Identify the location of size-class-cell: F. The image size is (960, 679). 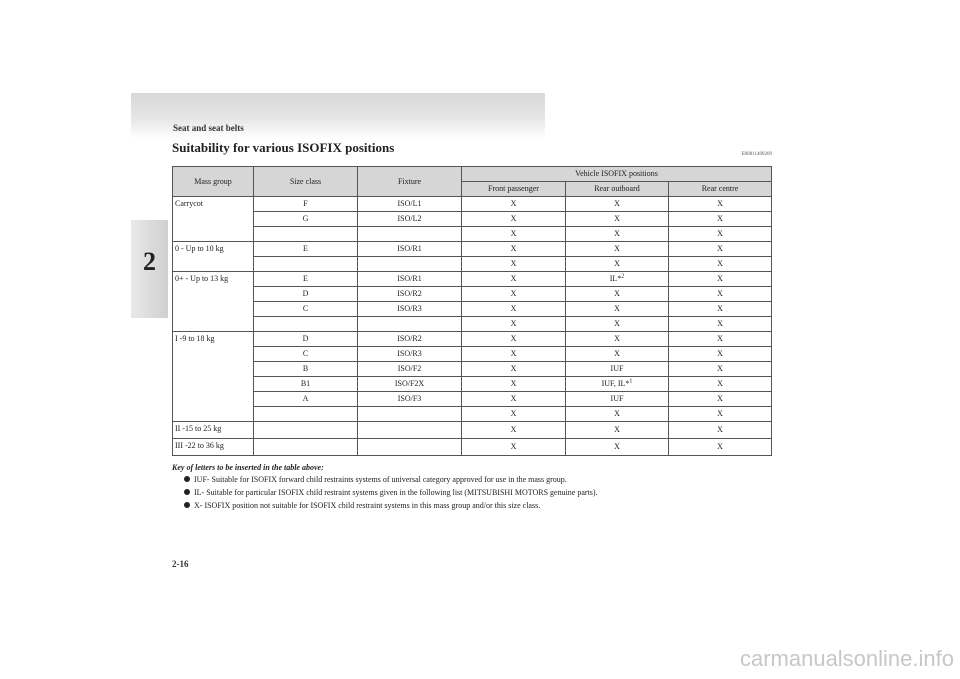
(305, 204).